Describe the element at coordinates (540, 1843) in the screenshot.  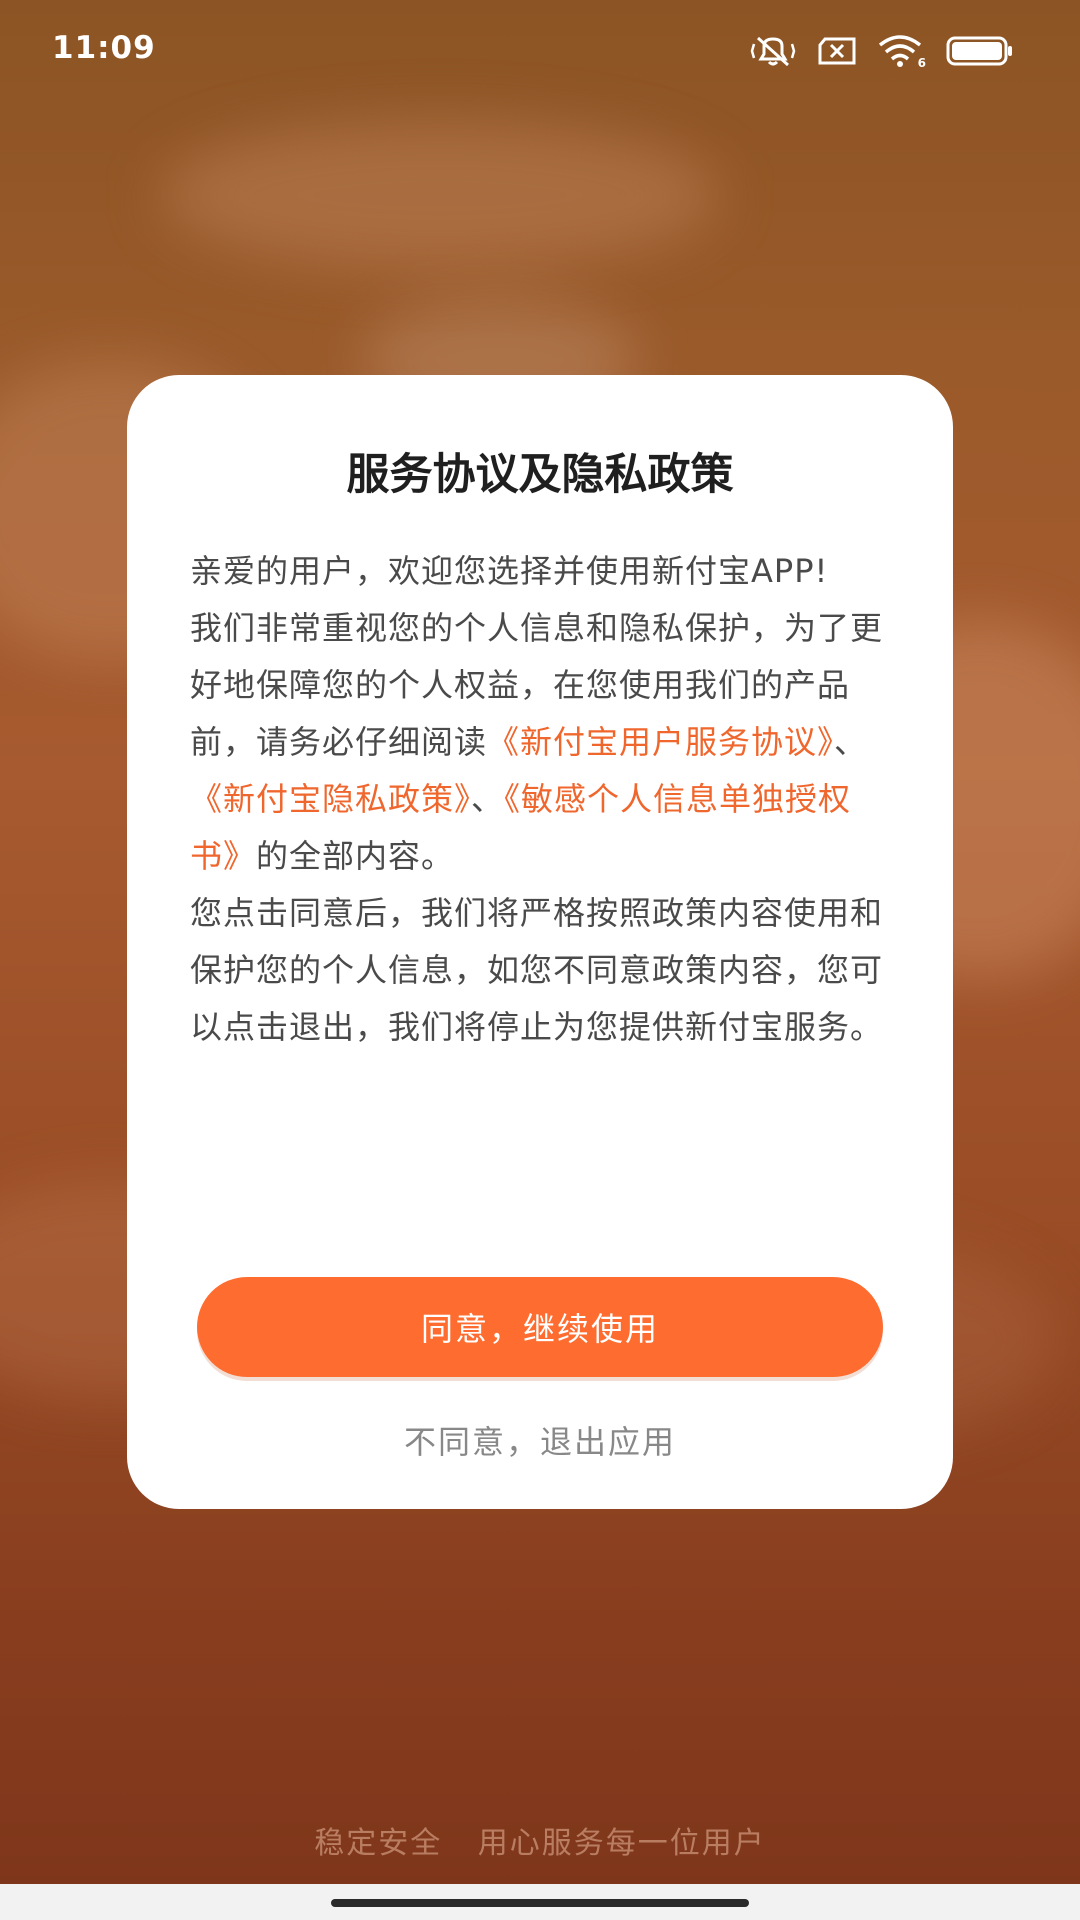
I see `footer-slogan: 稳定安全 用心服务每一位用户` at that location.